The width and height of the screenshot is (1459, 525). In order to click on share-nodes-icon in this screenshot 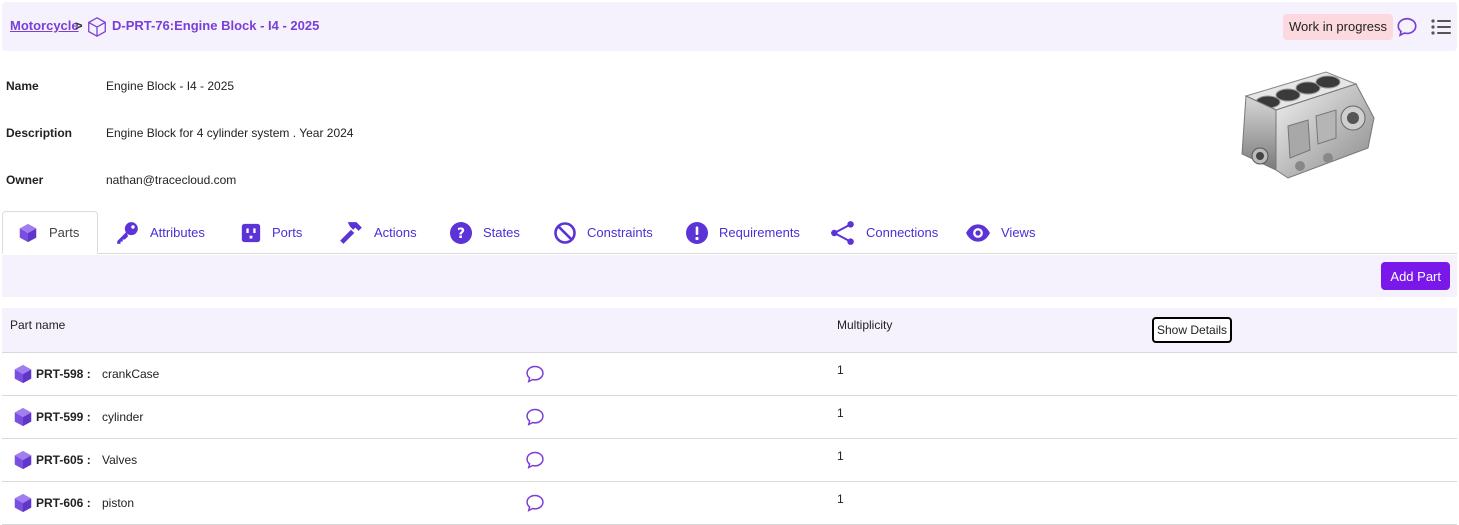, I will do `click(842, 232)`.